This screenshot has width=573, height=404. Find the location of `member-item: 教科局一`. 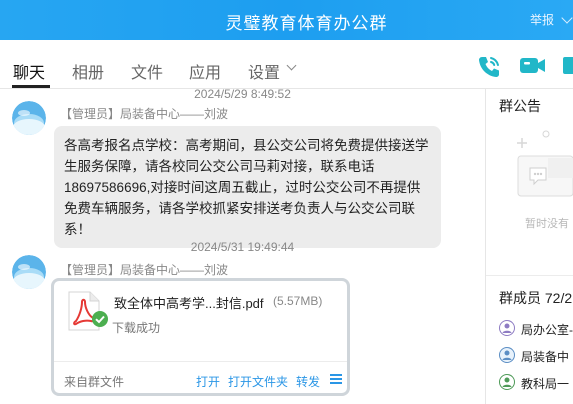

member-item: 教科局一 is located at coordinates (536, 383).